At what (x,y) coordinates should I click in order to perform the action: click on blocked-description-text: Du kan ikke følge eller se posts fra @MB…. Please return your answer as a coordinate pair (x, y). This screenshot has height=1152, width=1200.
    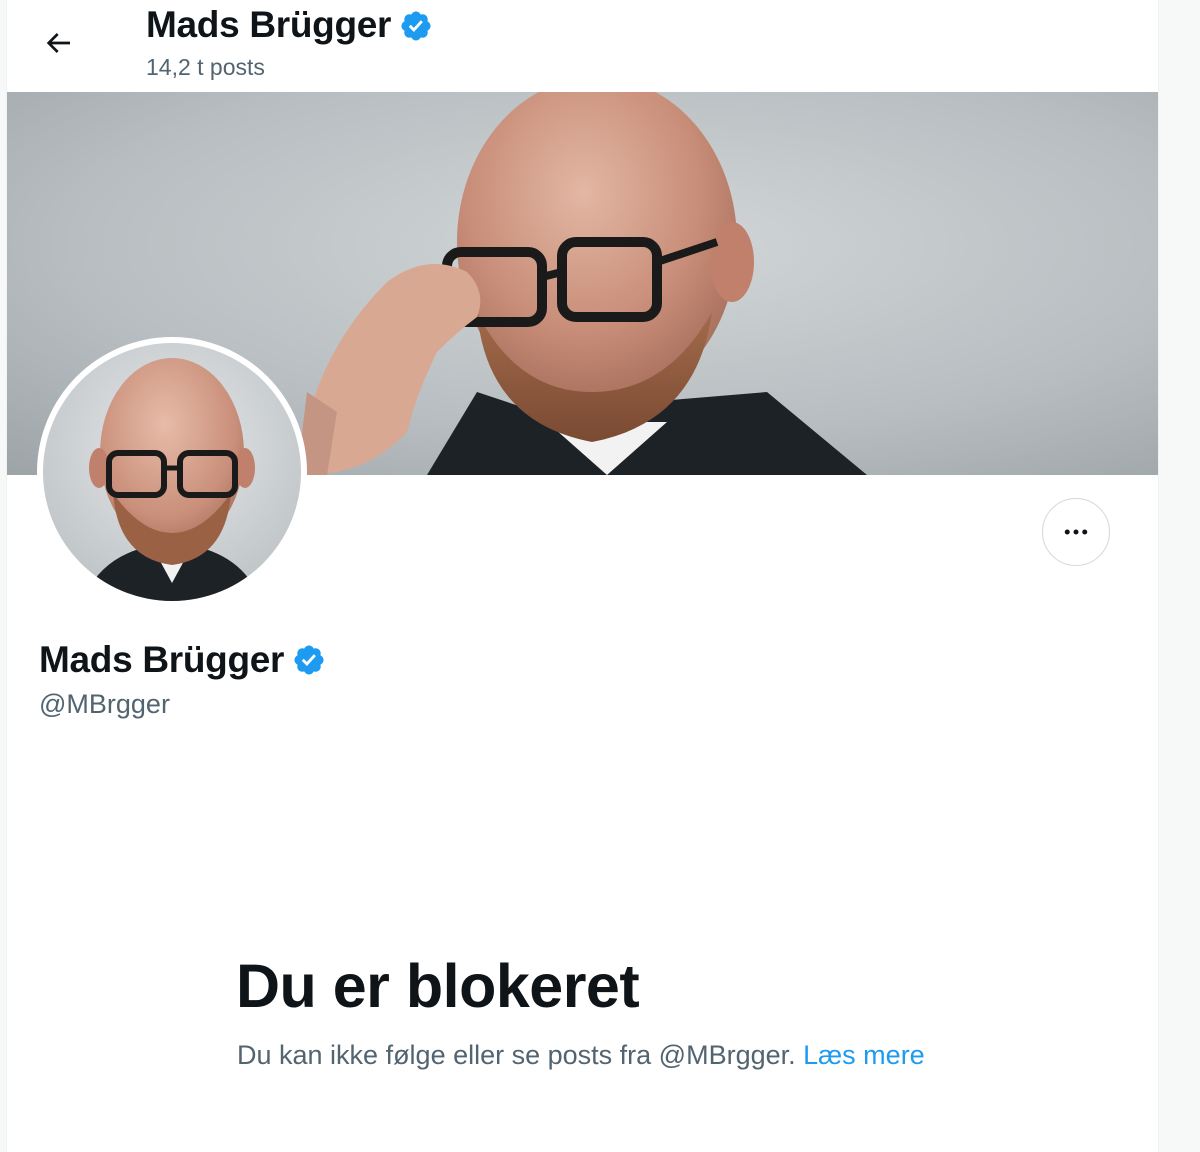
    Looking at the image, I should click on (516, 1055).